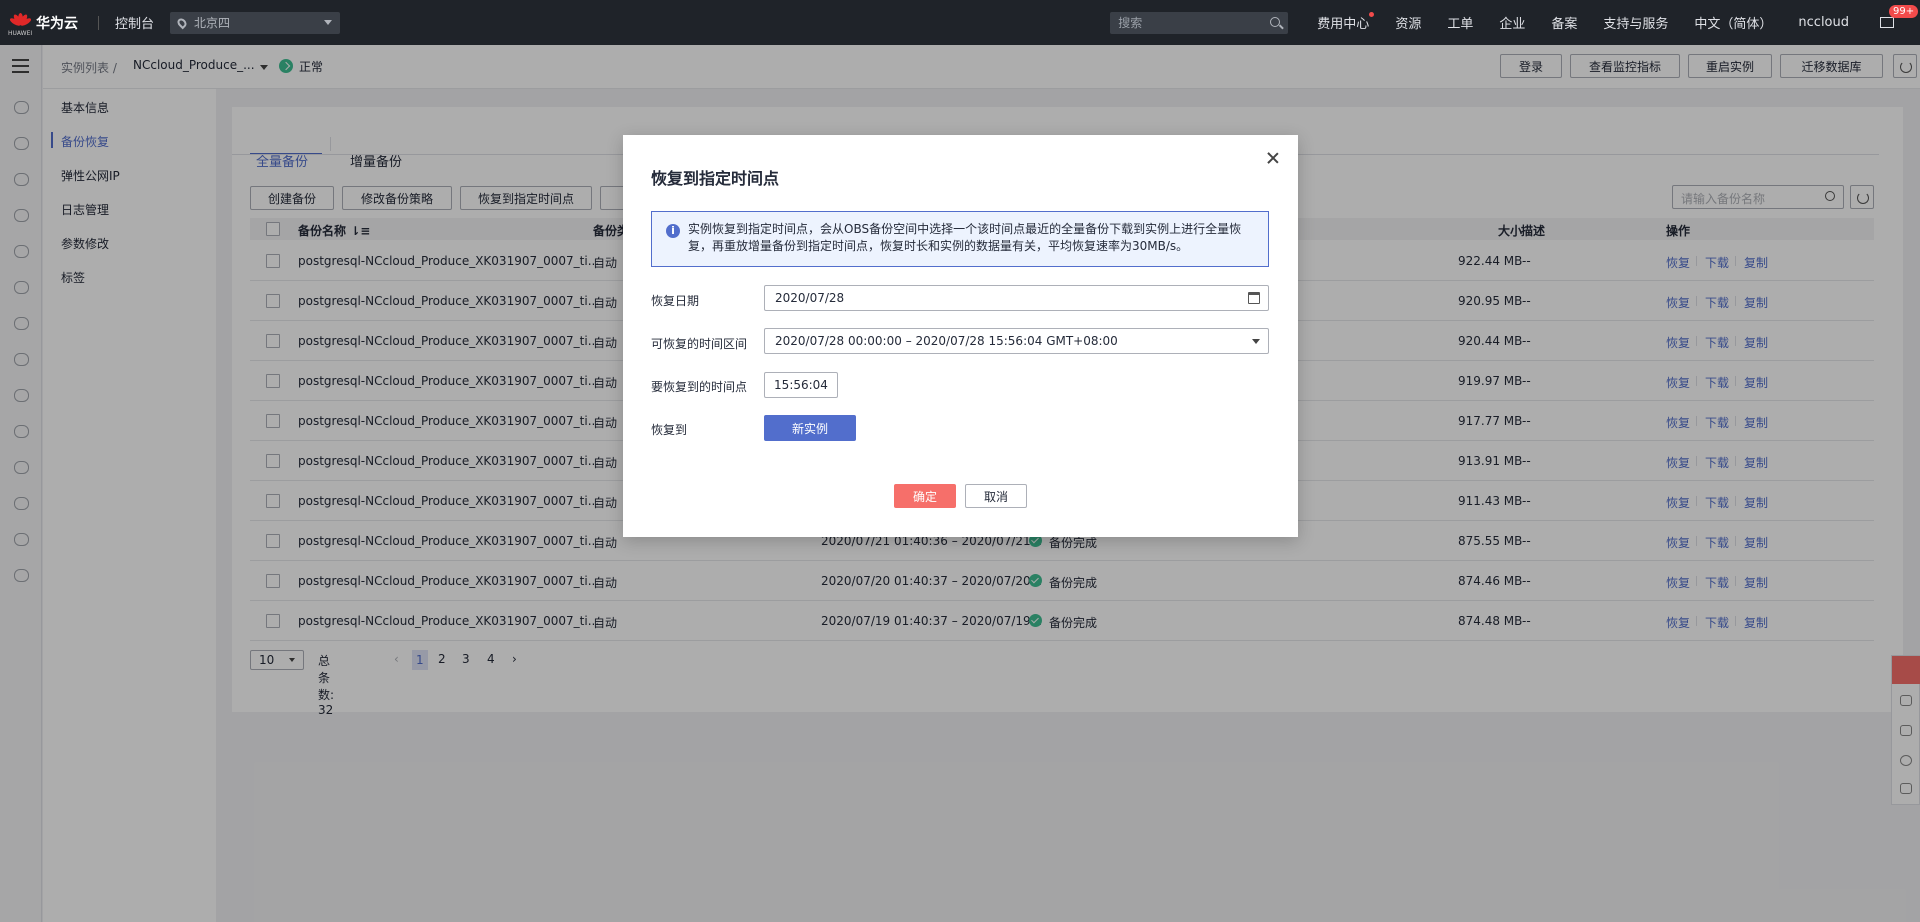  I want to click on huawei-logo: HUAWEI 华为云, so click(41, 22).